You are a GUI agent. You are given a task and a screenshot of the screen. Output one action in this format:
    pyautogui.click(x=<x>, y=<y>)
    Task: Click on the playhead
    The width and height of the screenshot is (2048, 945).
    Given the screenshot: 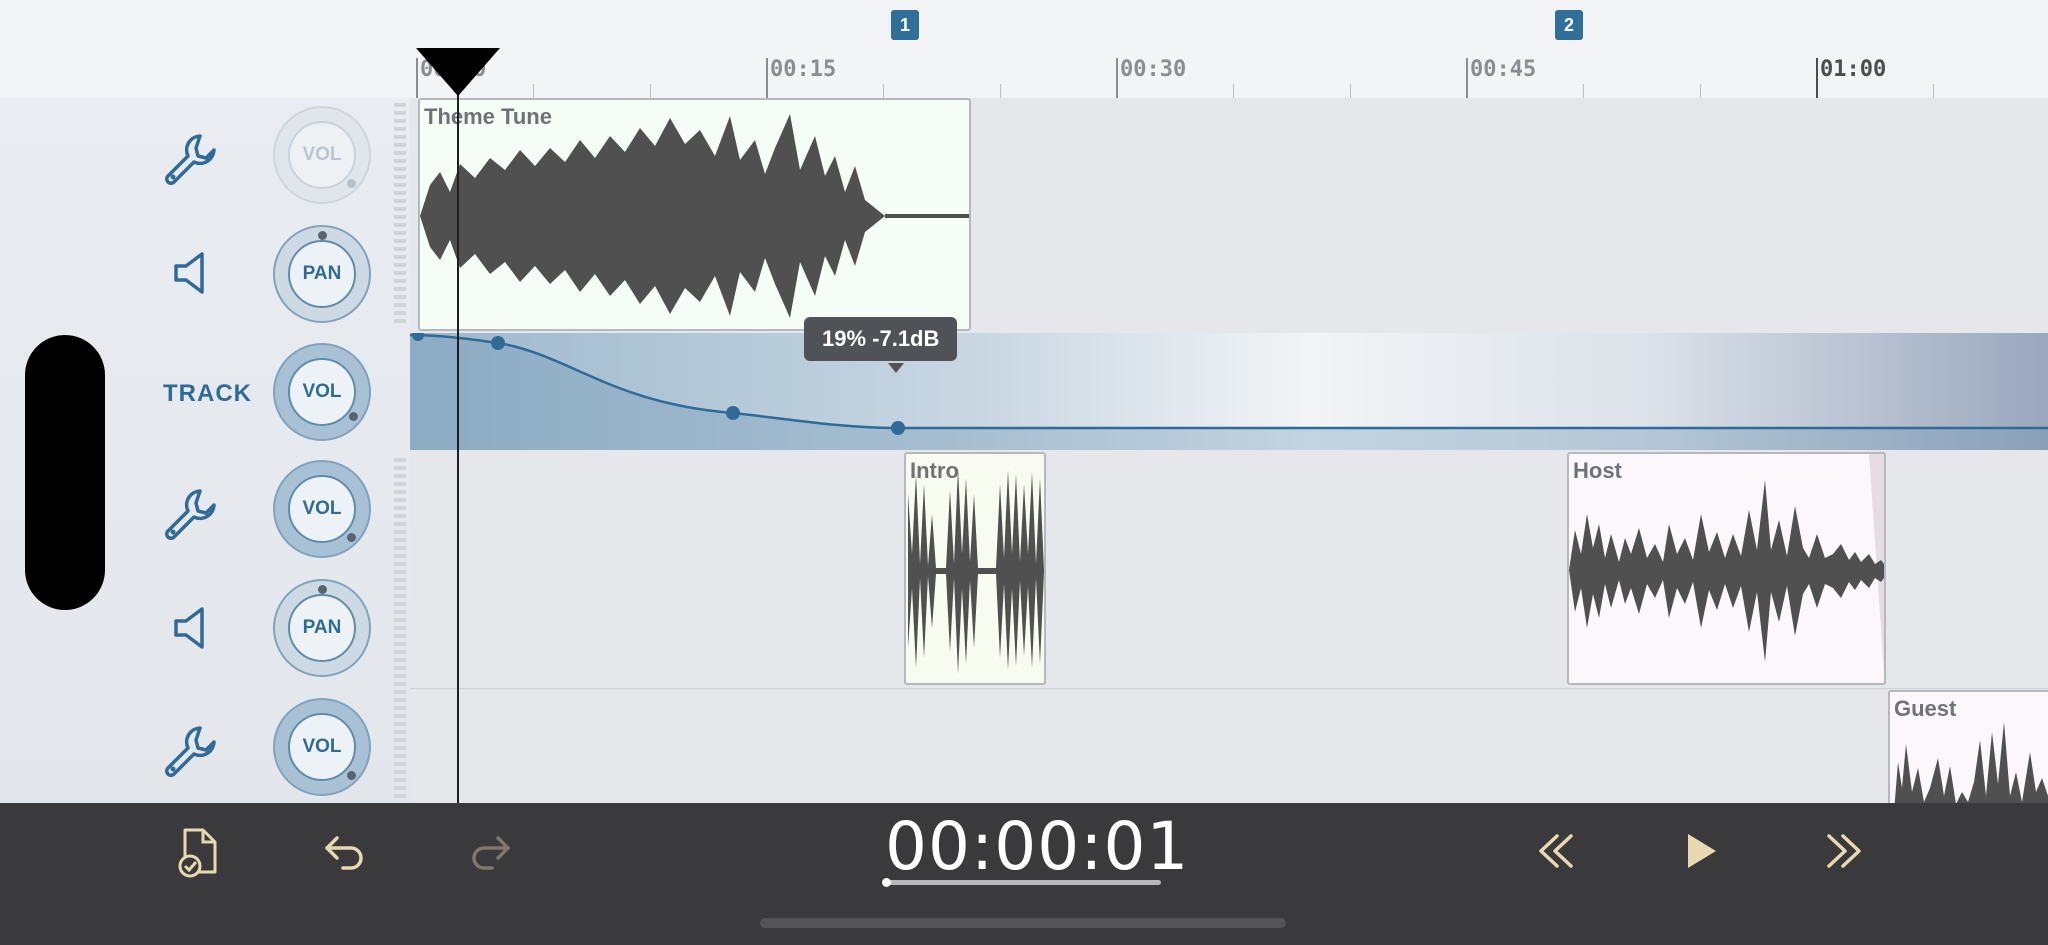 What is the action you would take?
    pyautogui.click(x=458, y=430)
    